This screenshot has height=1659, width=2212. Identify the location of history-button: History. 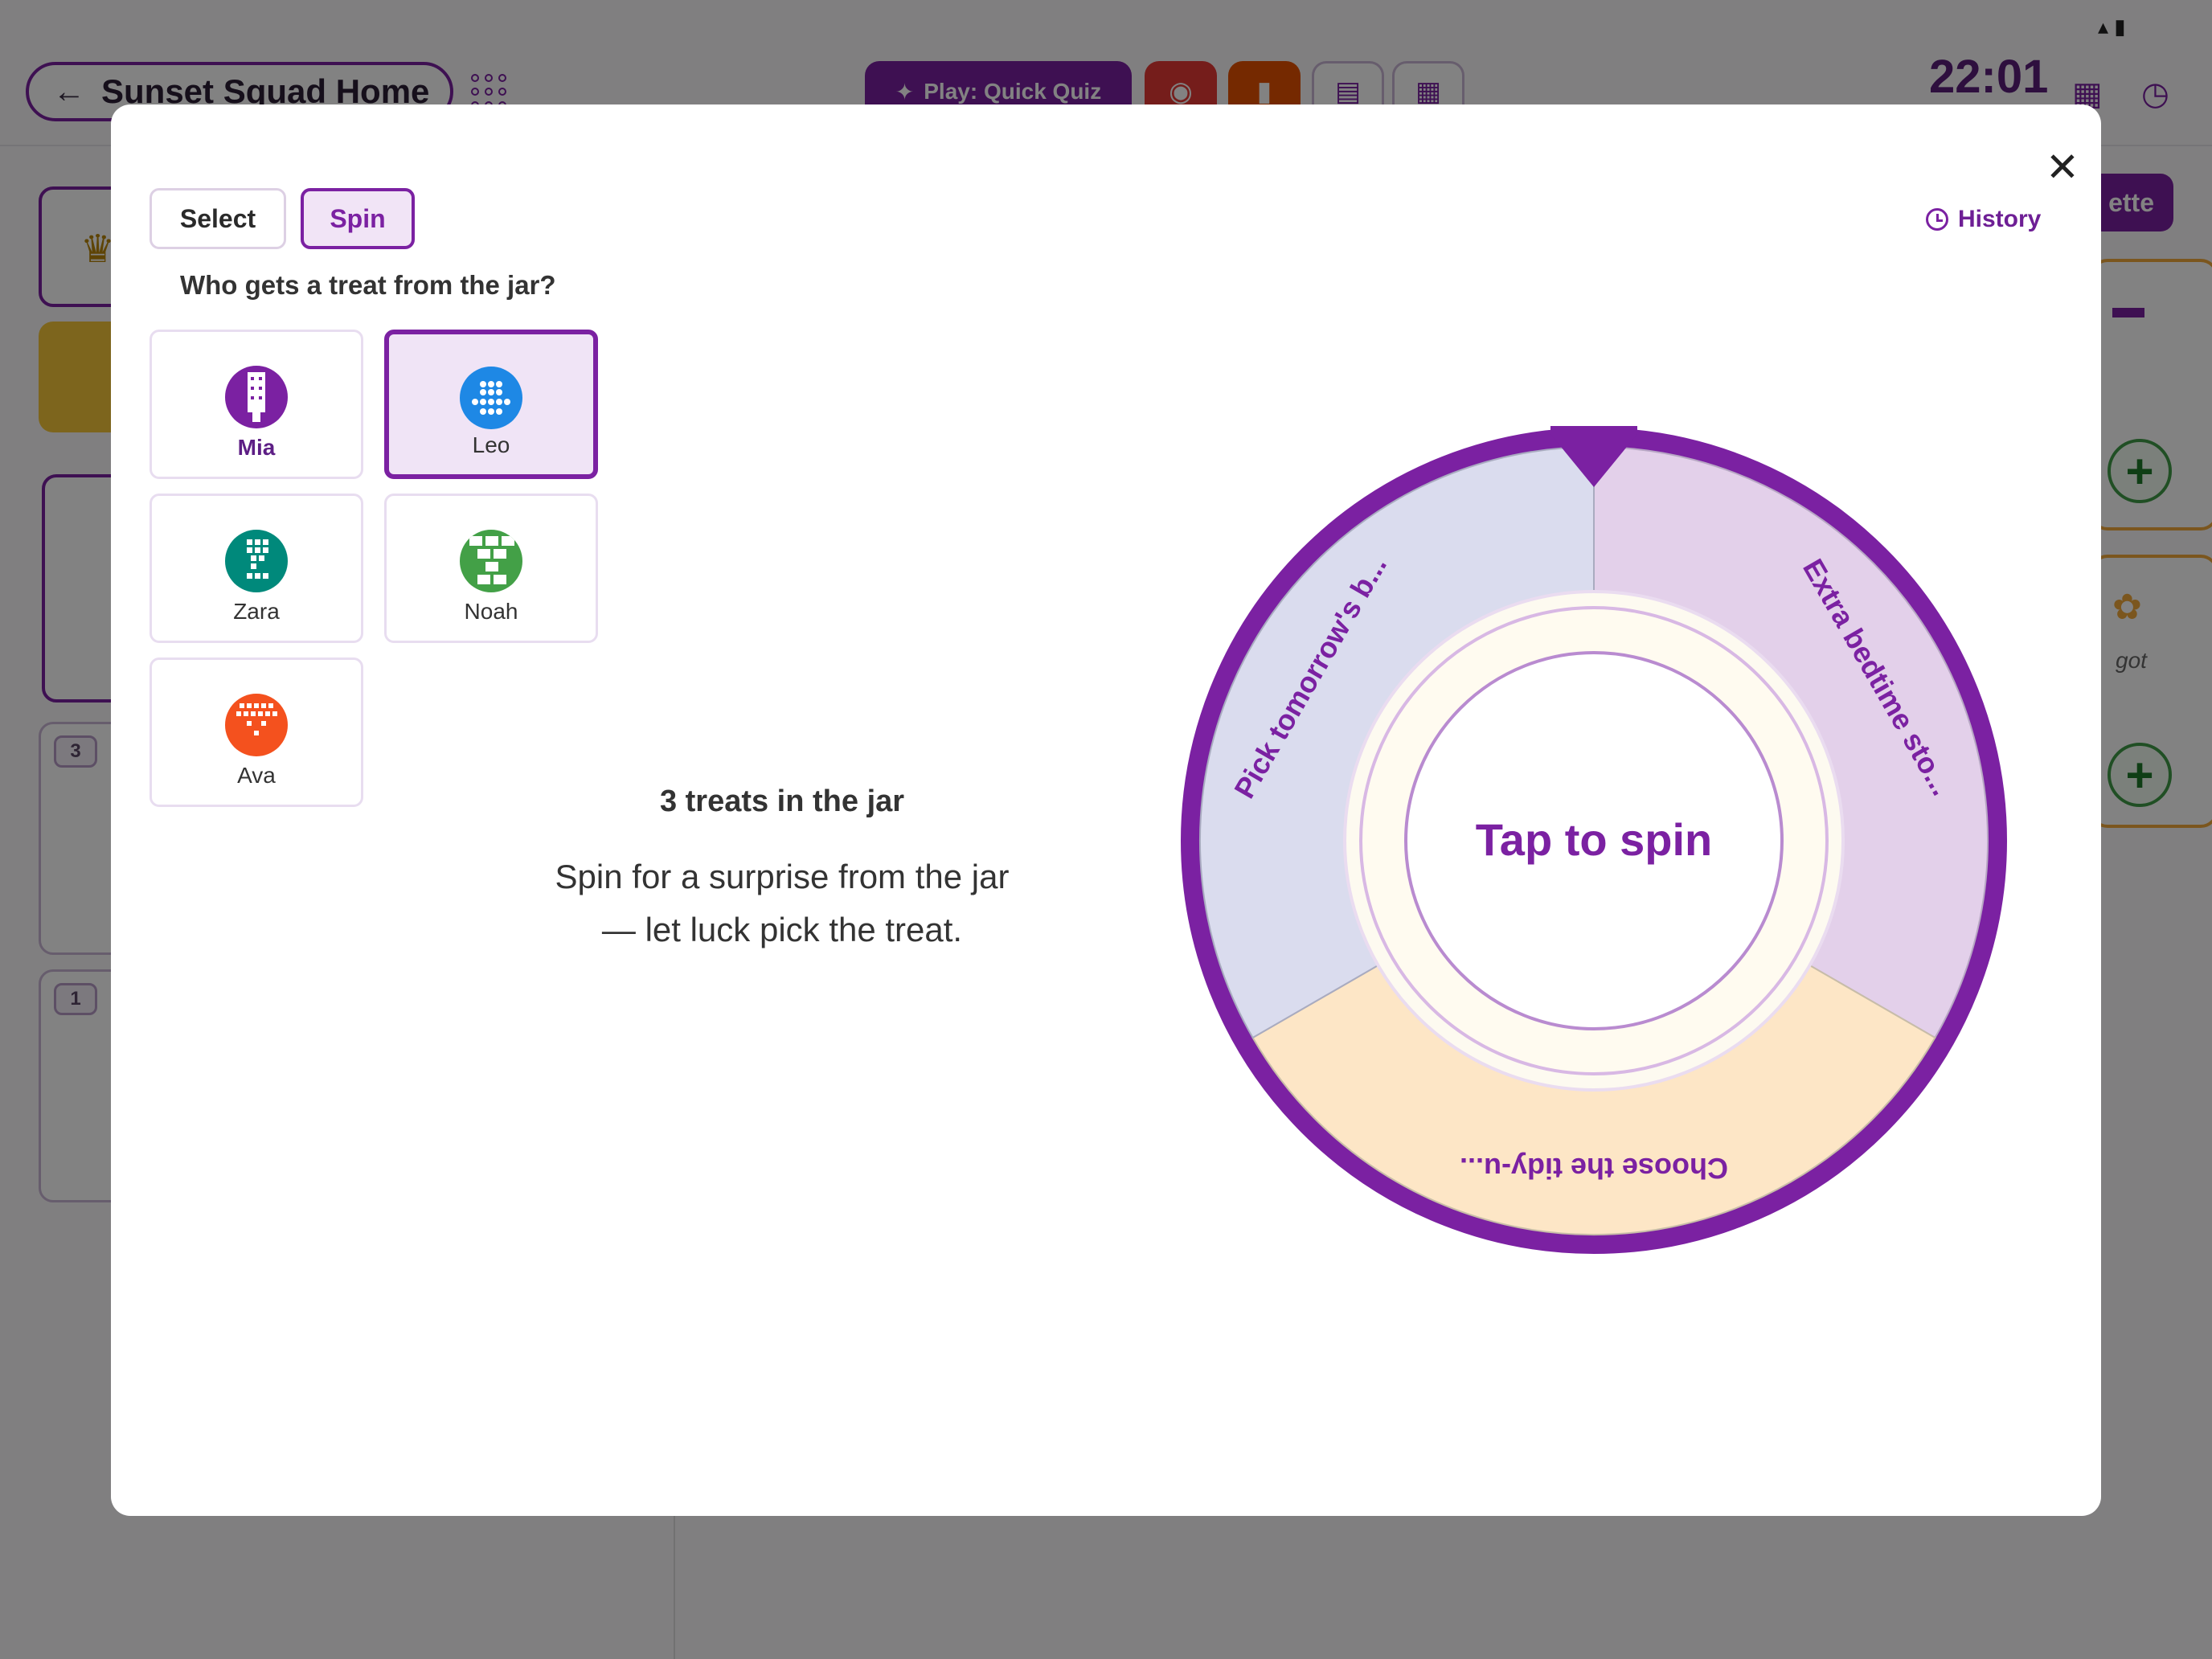
(1983, 219).